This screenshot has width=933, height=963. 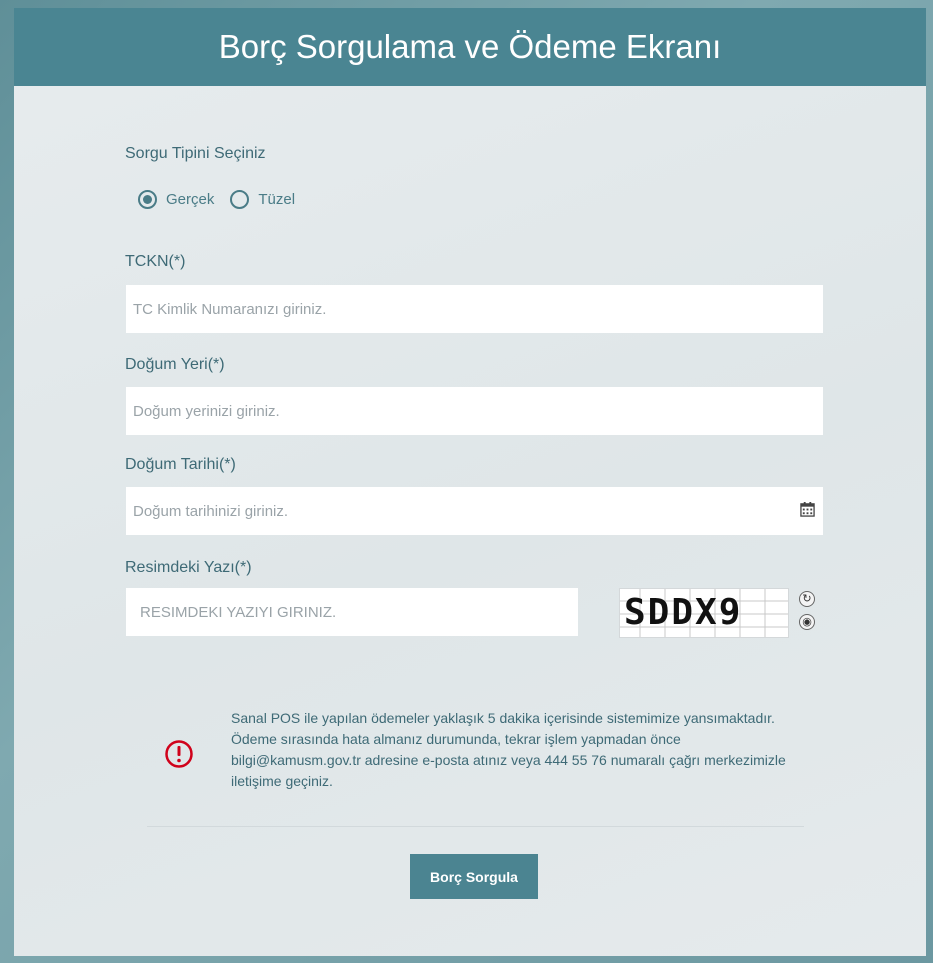 I want to click on birth-date-wrapper, so click(x=474, y=511).